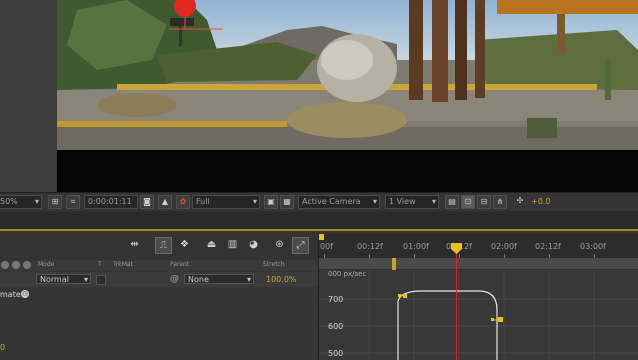  I want to click on trkmat-column-header: TrkMat, so click(123, 264).